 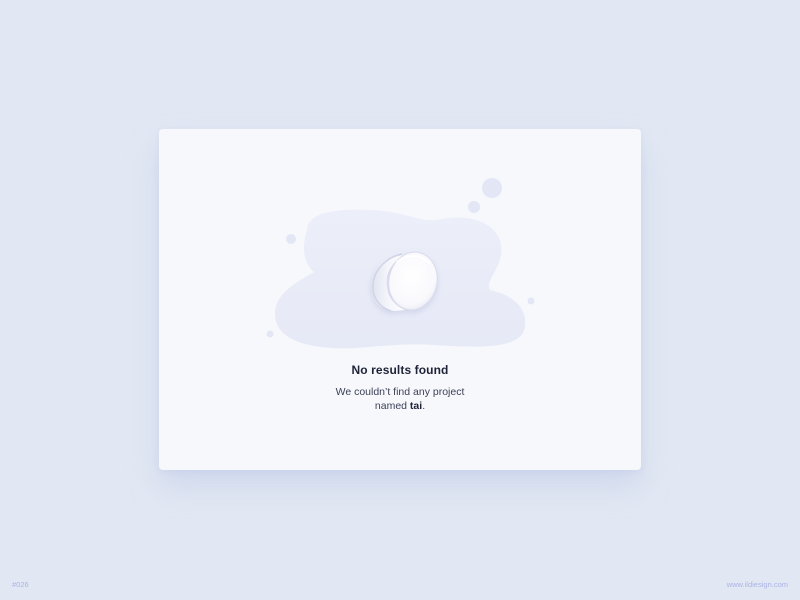 What do you see at coordinates (757, 584) in the screenshot?
I see `website-link: www.ildiesign.com` at bounding box center [757, 584].